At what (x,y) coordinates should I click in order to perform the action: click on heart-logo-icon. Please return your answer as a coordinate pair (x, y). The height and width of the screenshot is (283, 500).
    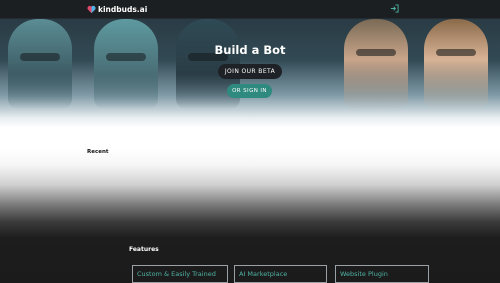
    Looking at the image, I should click on (91, 9).